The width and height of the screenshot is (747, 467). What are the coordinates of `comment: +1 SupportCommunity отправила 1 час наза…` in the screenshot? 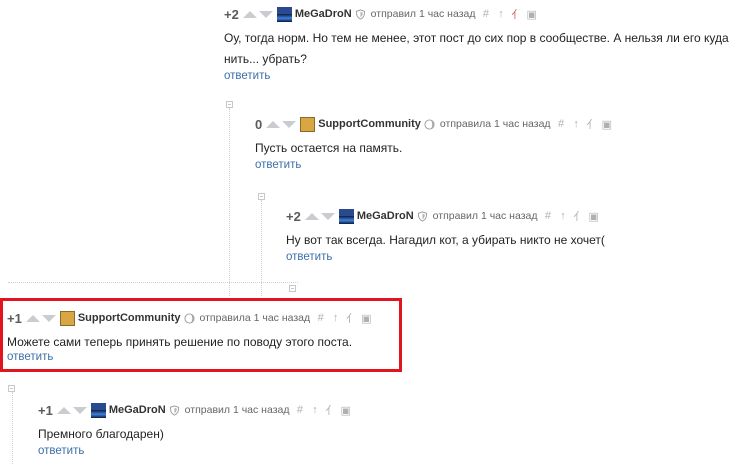 It's located at (203, 336).